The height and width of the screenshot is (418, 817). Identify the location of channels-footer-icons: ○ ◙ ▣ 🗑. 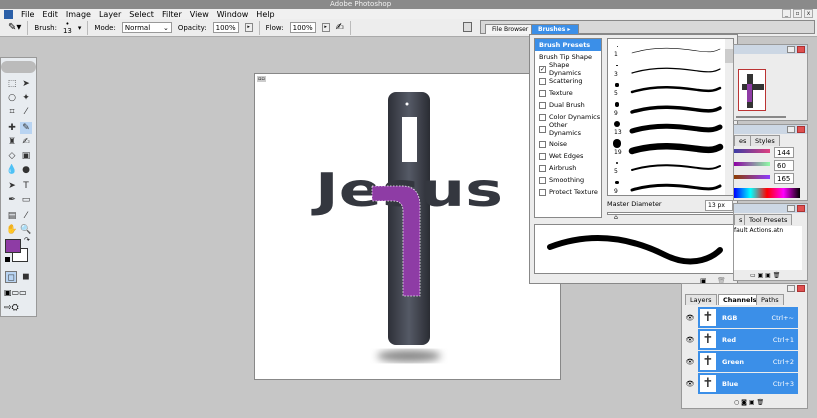
(749, 402).